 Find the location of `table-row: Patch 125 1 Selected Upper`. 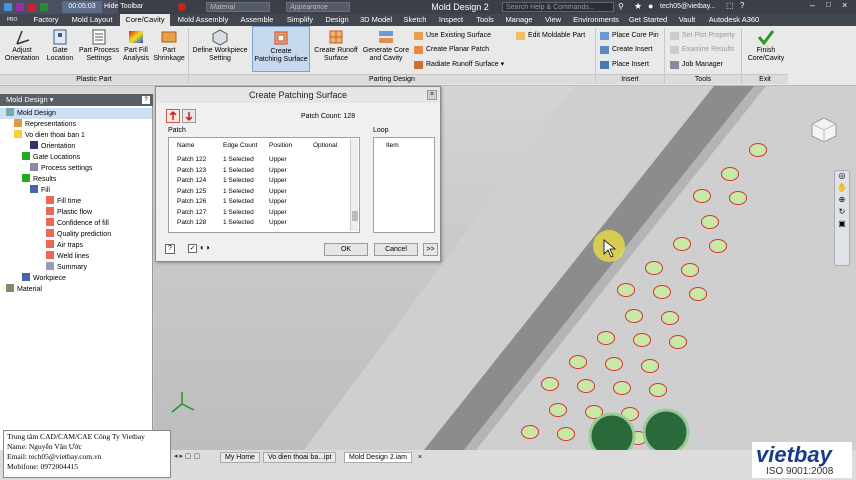

table-row: Patch 125 1 Selected Upper is located at coordinates (259, 192).